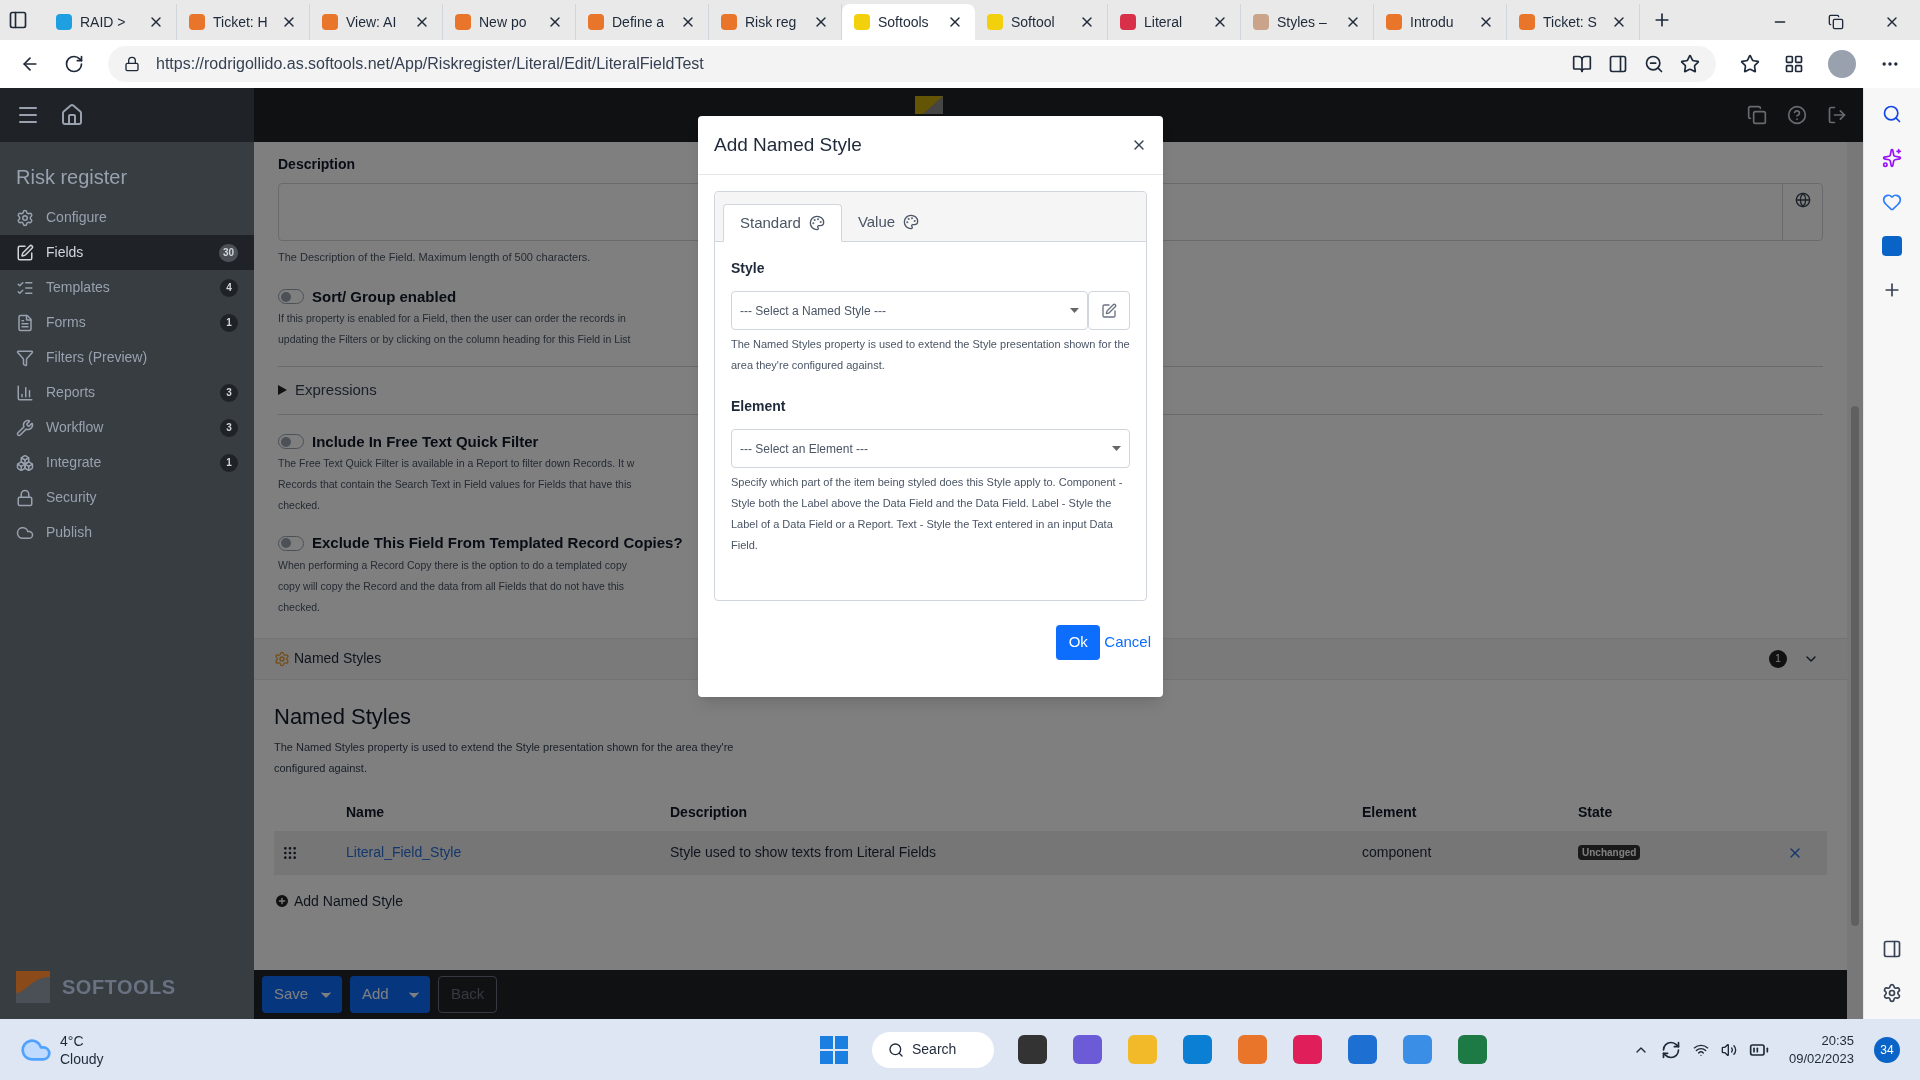  What do you see at coordinates (317, 164) in the screenshot?
I see `field-label: Description` at bounding box center [317, 164].